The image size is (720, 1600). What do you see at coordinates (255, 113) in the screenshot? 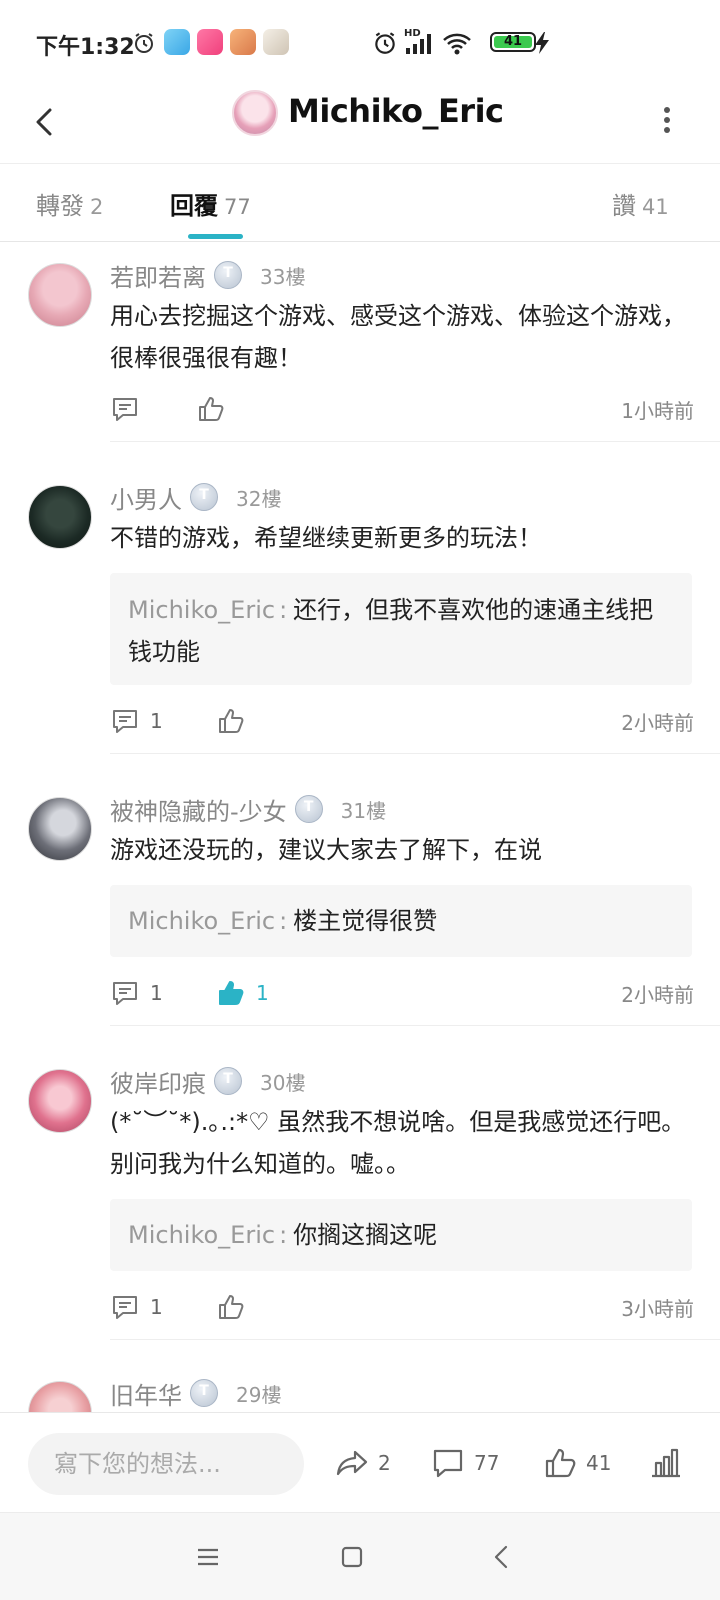
I see `header-avatar` at bounding box center [255, 113].